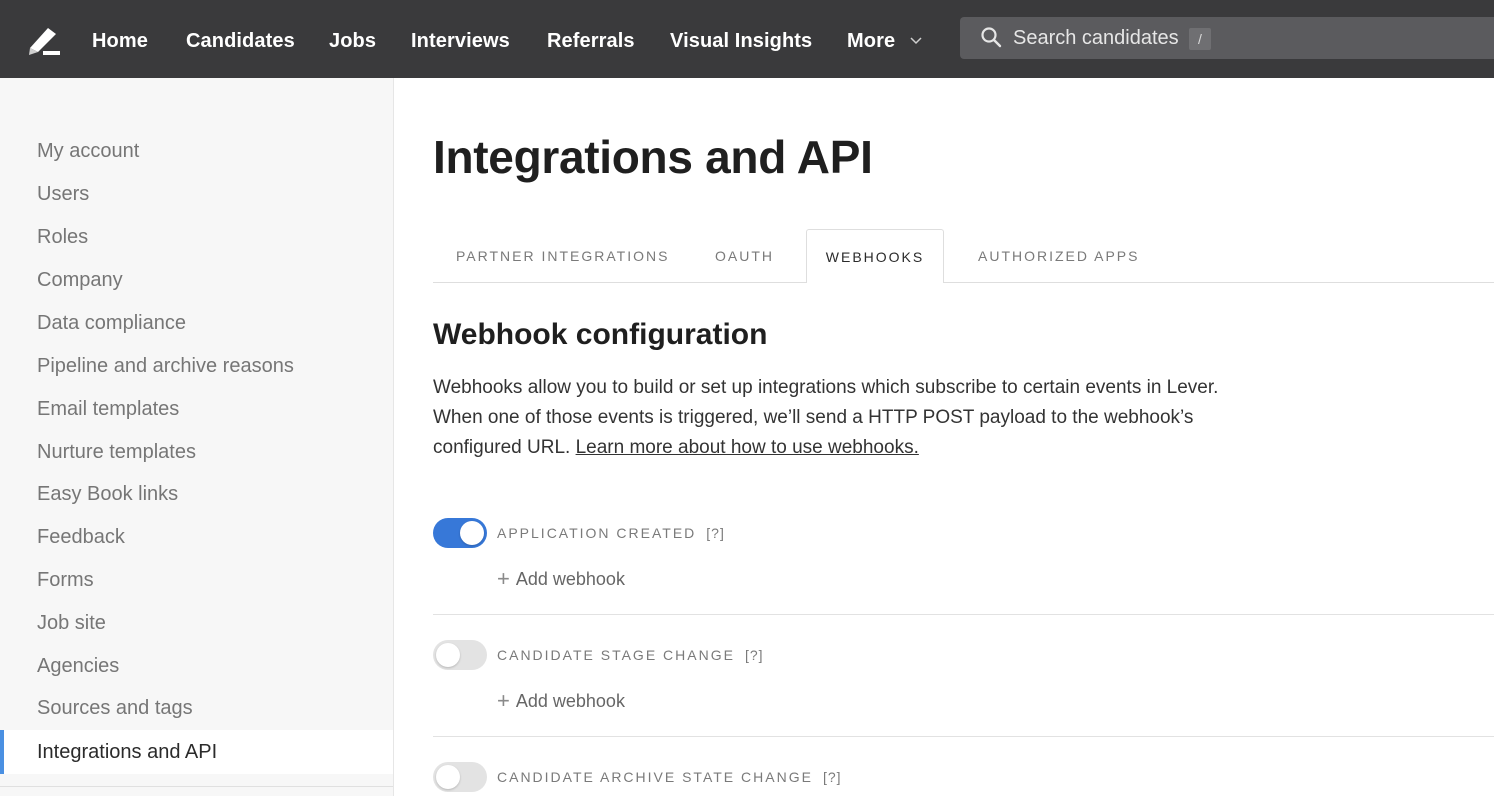 The height and width of the screenshot is (796, 1494). What do you see at coordinates (747, 447) in the screenshot?
I see `learn-more-link: Learn more about how to use webhooks.` at bounding box center [747, 447].